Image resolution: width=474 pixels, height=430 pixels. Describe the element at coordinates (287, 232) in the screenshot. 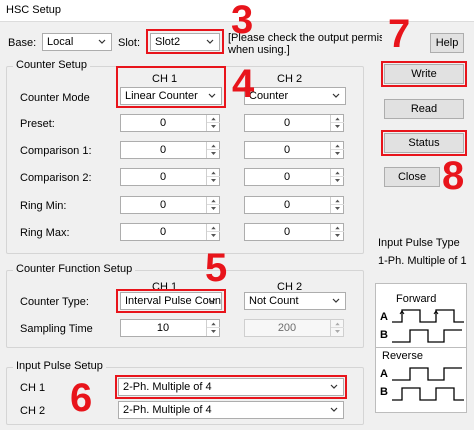

I see `ring-max-ch2-value: 0` at that location.